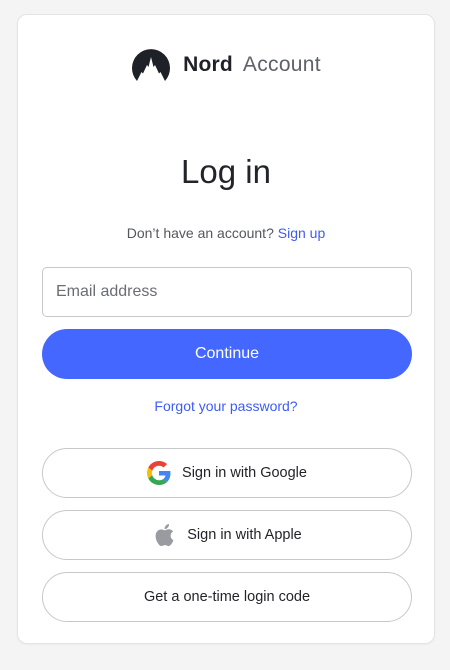  Describe the element at coordinates (226, 171) in the screenshot. I see `page-title: Log in` at that location.